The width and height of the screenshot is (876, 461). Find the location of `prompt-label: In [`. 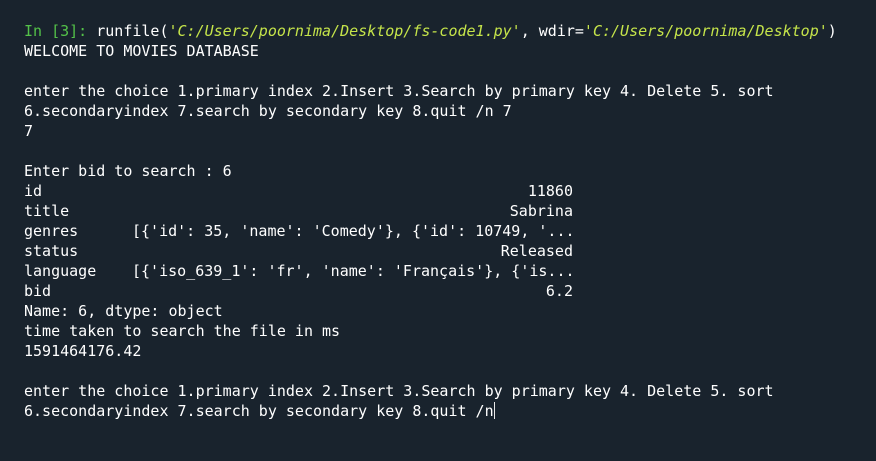

prompt-label: In [ is located at coordinates (42, 31).